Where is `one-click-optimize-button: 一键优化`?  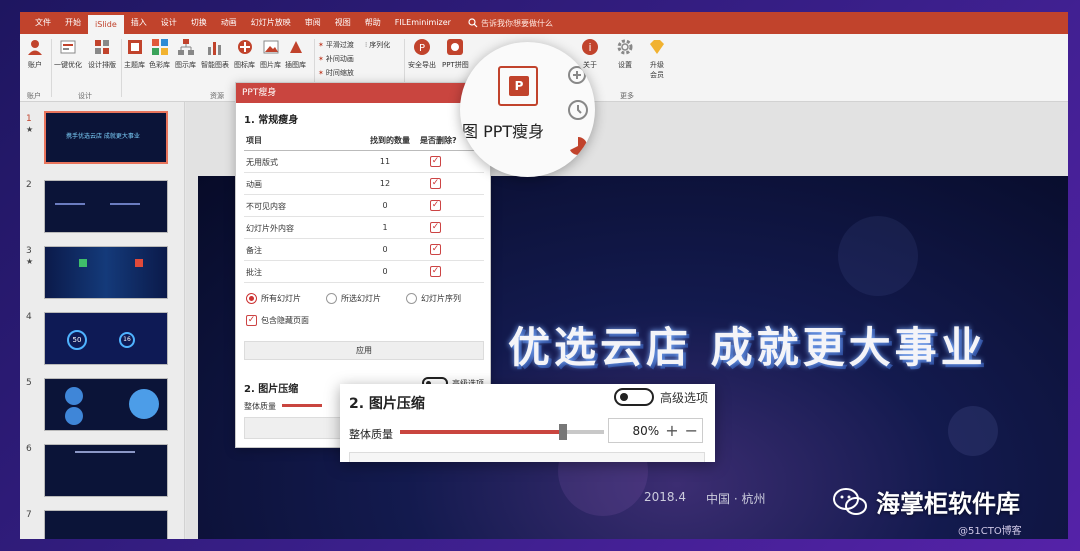 one-click-optimize-button: 一键优化 is located at coordinates (68, 54).